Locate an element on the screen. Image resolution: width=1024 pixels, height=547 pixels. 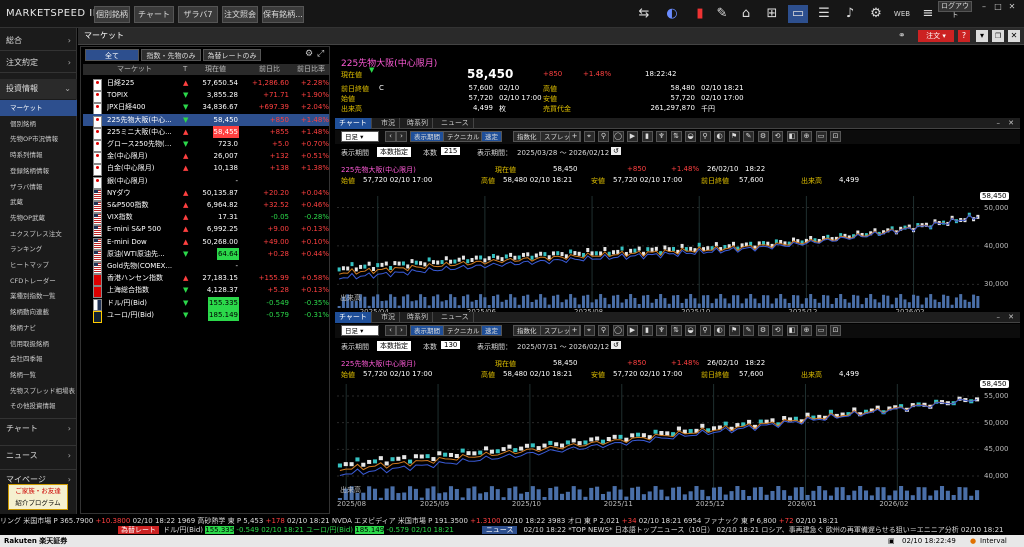
chart-tool-icon: ▮ is located at coordinates (647, 330).